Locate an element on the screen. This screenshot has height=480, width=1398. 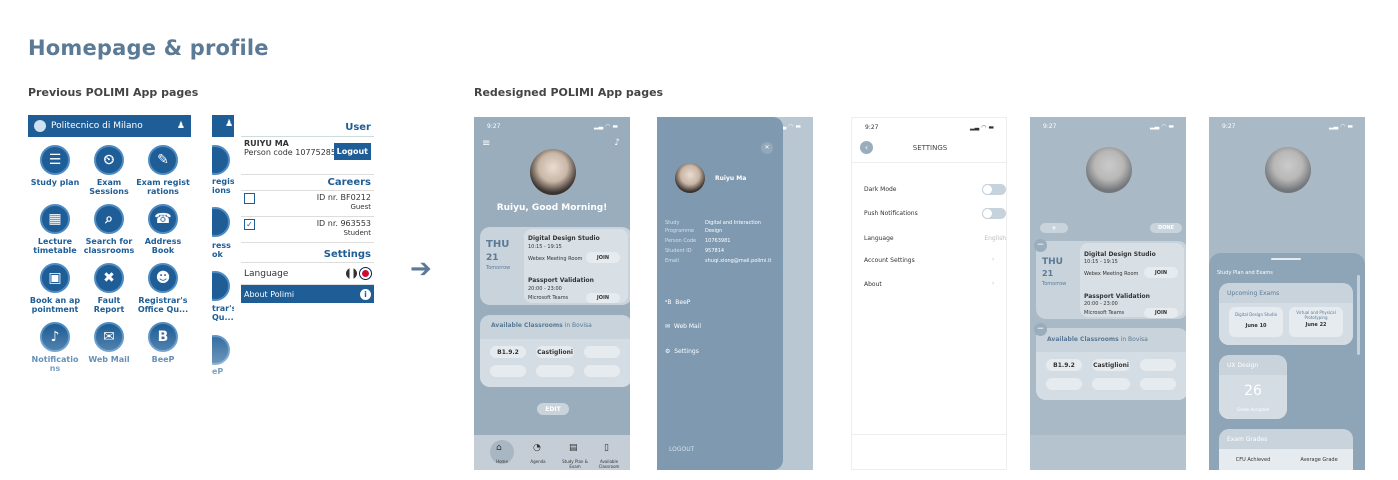
language-label: Language is located at coordinates (879, 238).